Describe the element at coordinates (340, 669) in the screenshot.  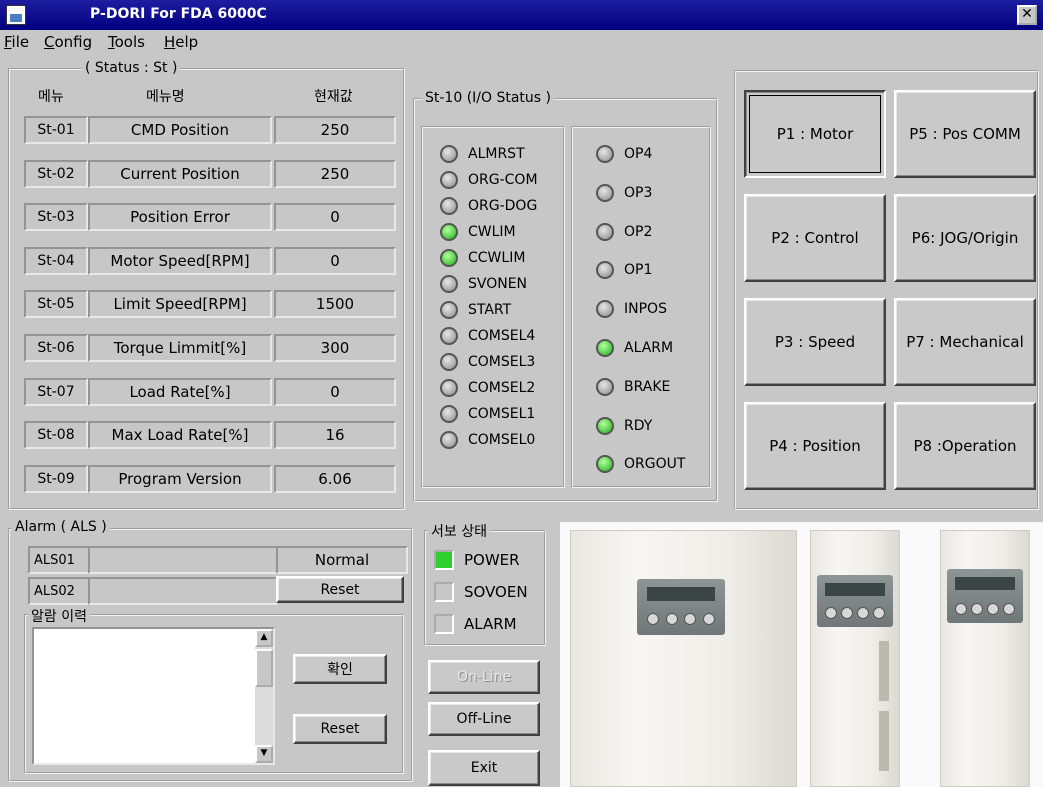
I see `confirm-button: 확인` at that location.